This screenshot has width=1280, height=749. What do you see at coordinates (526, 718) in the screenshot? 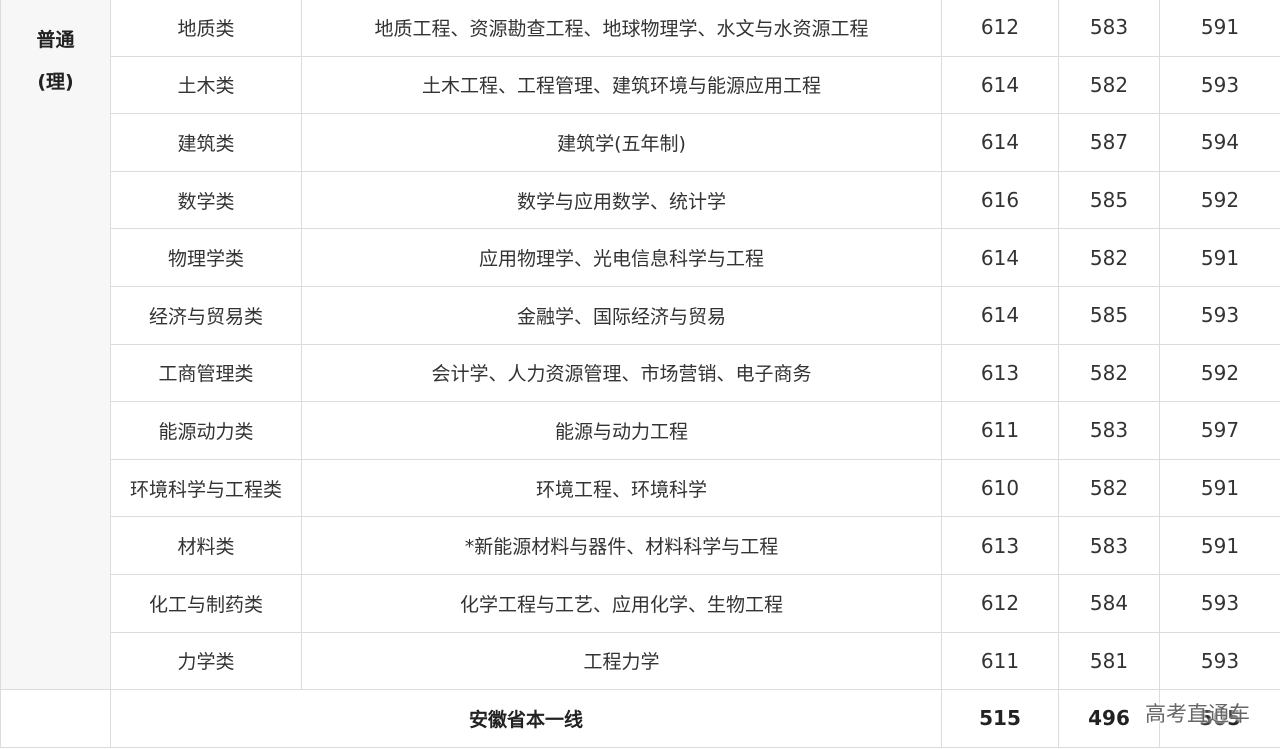
I see `footer-label-cell: 安徽省本一线` at bounding box center [526, 718].